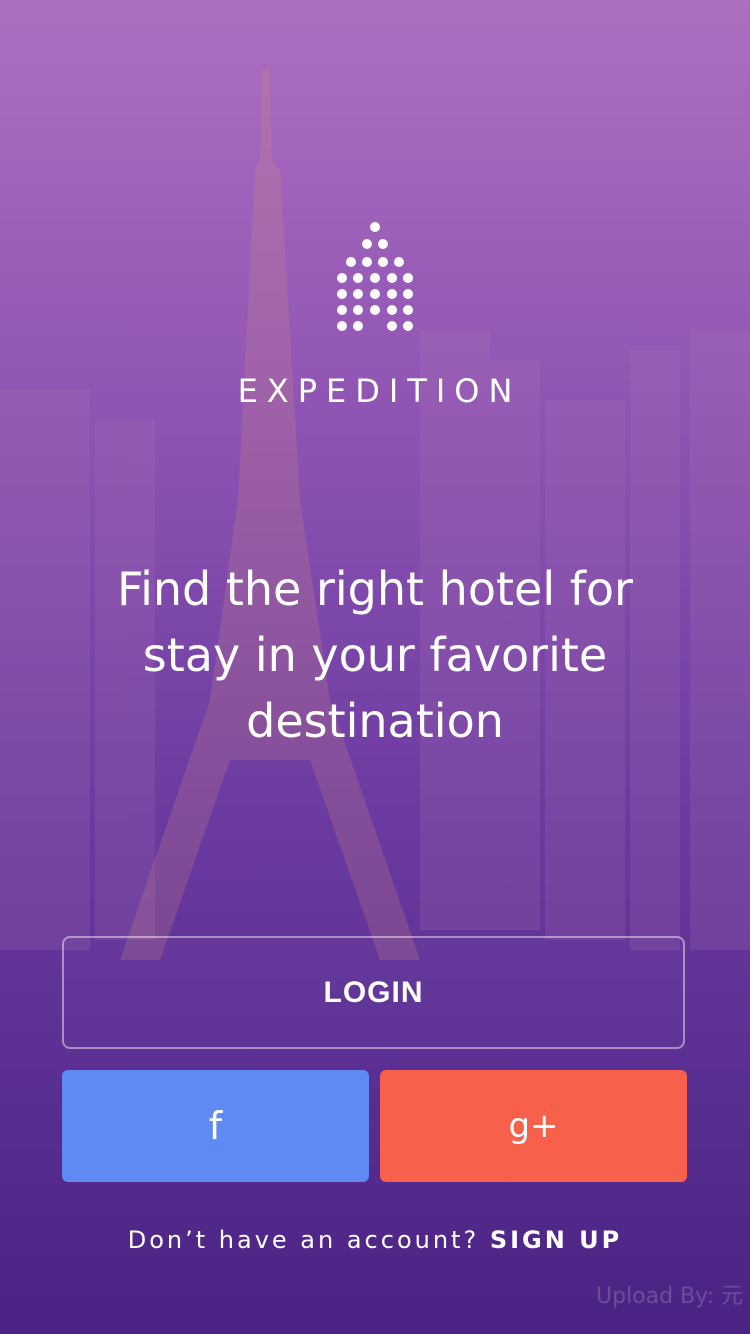  I want to click on facebook-icon: f, so click(215, 1126).